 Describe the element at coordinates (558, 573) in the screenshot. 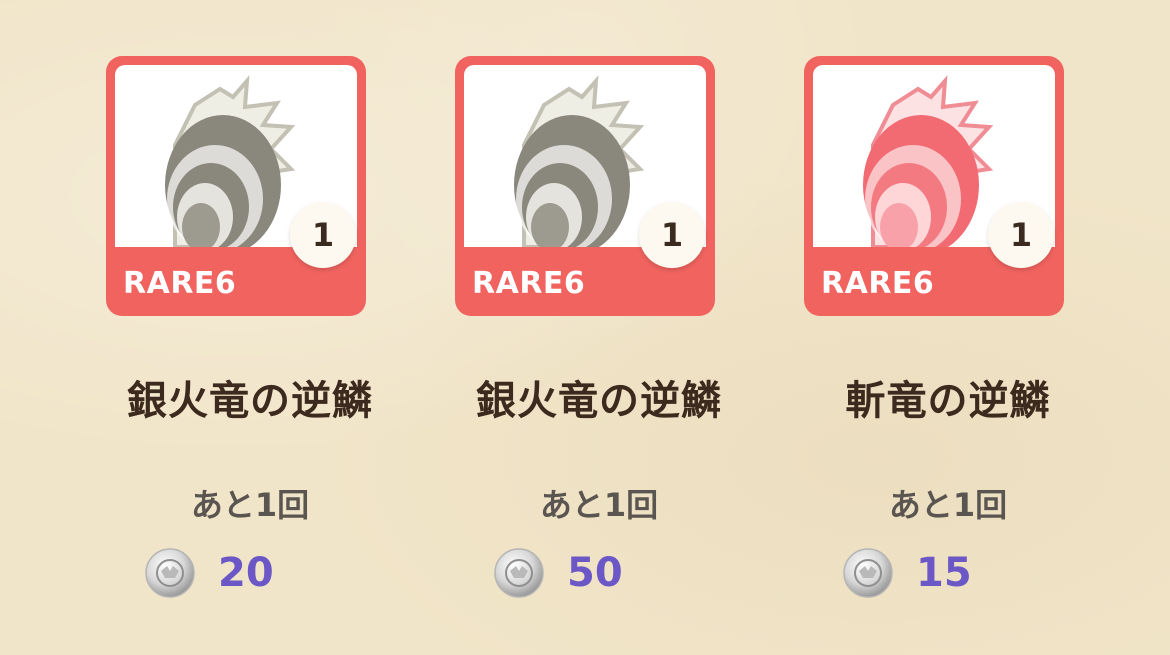

I see `price-button: 50` at that location.